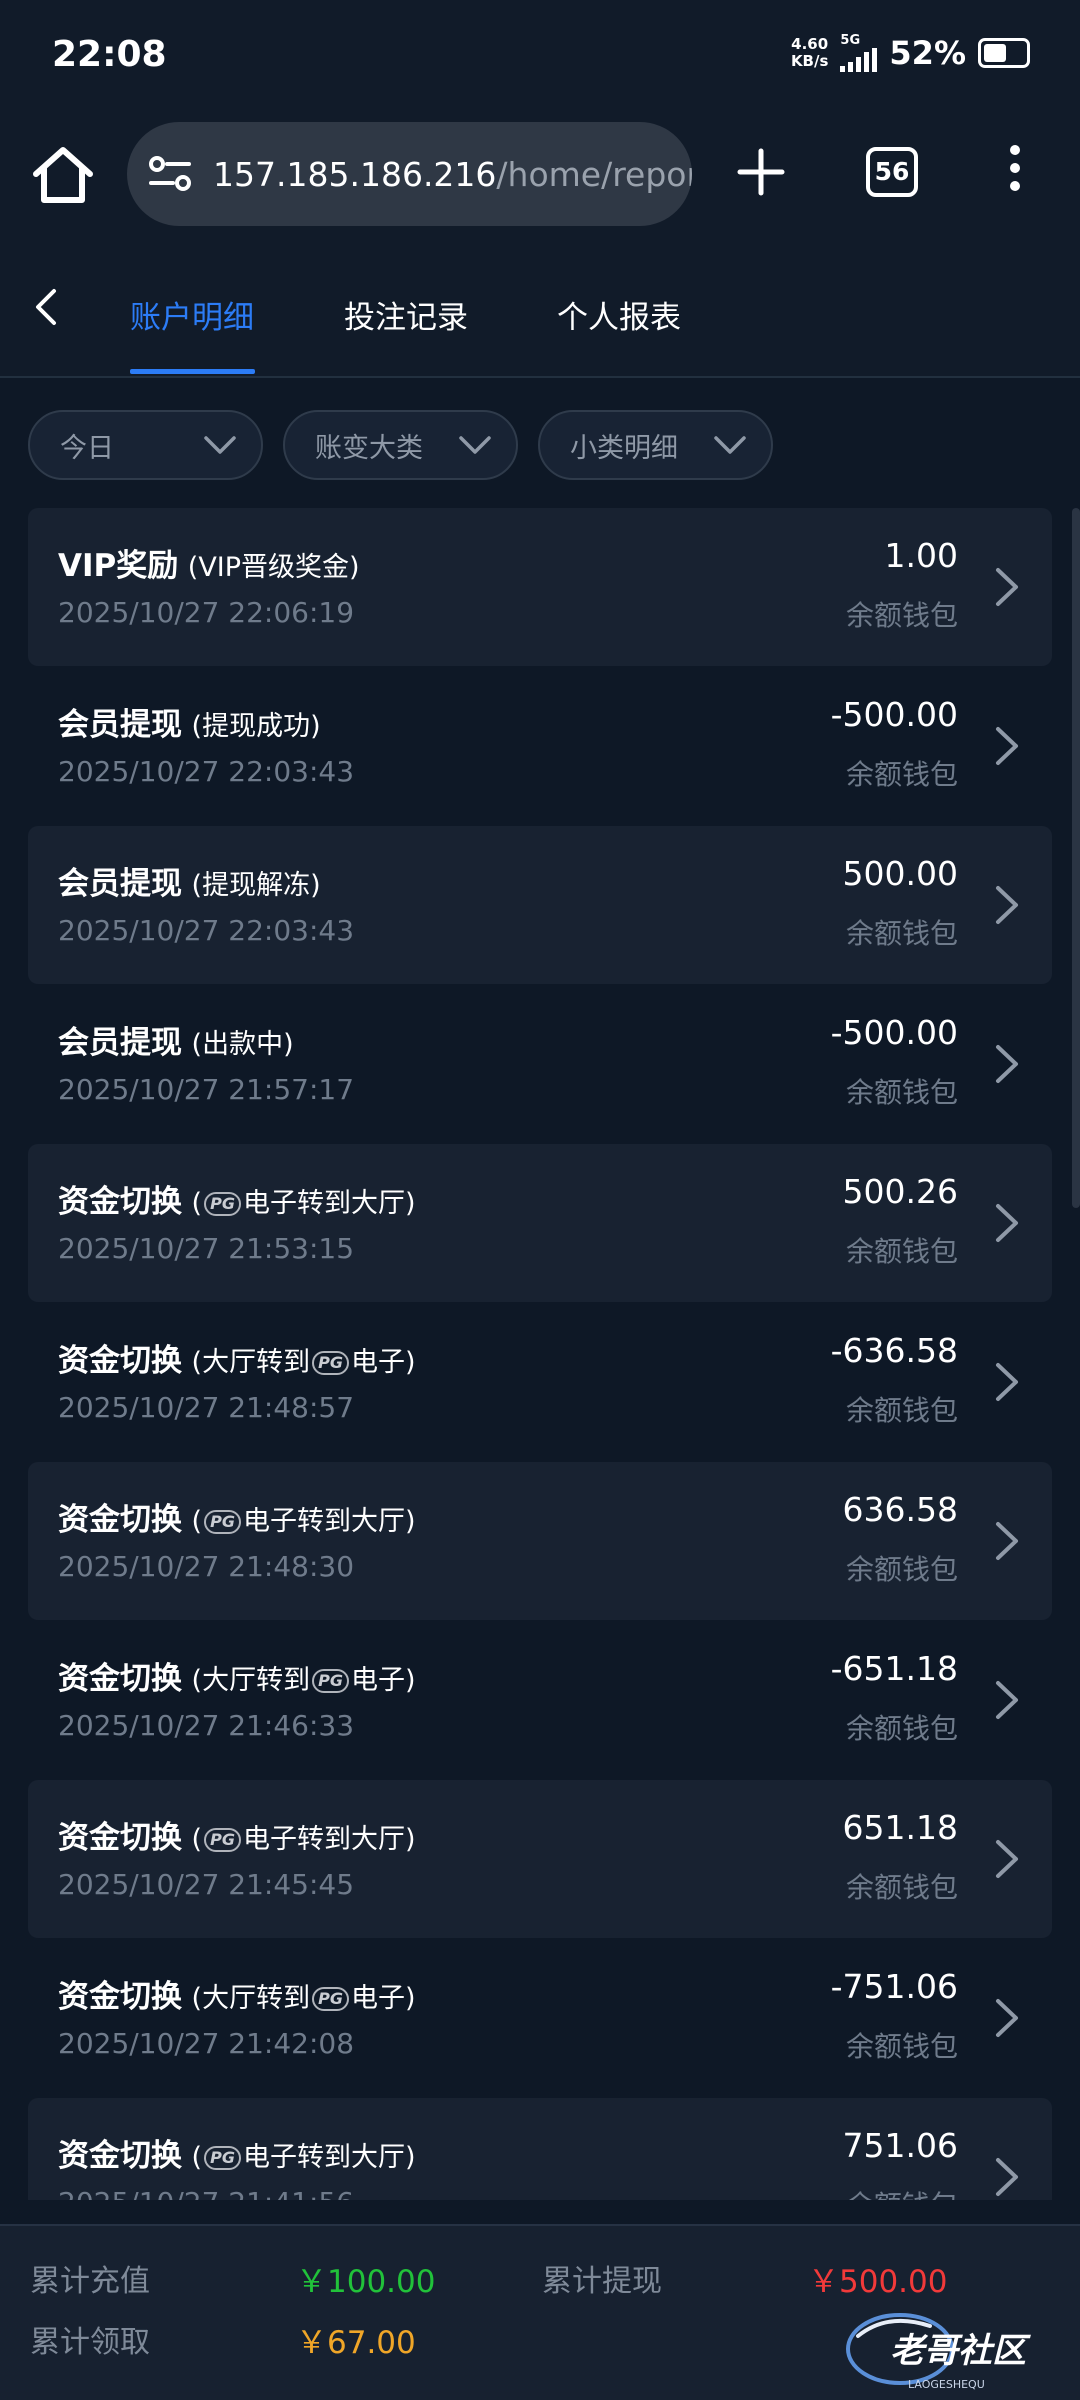  I want to click on svg-text: LAOGESHEQU, so click(946, 2384).